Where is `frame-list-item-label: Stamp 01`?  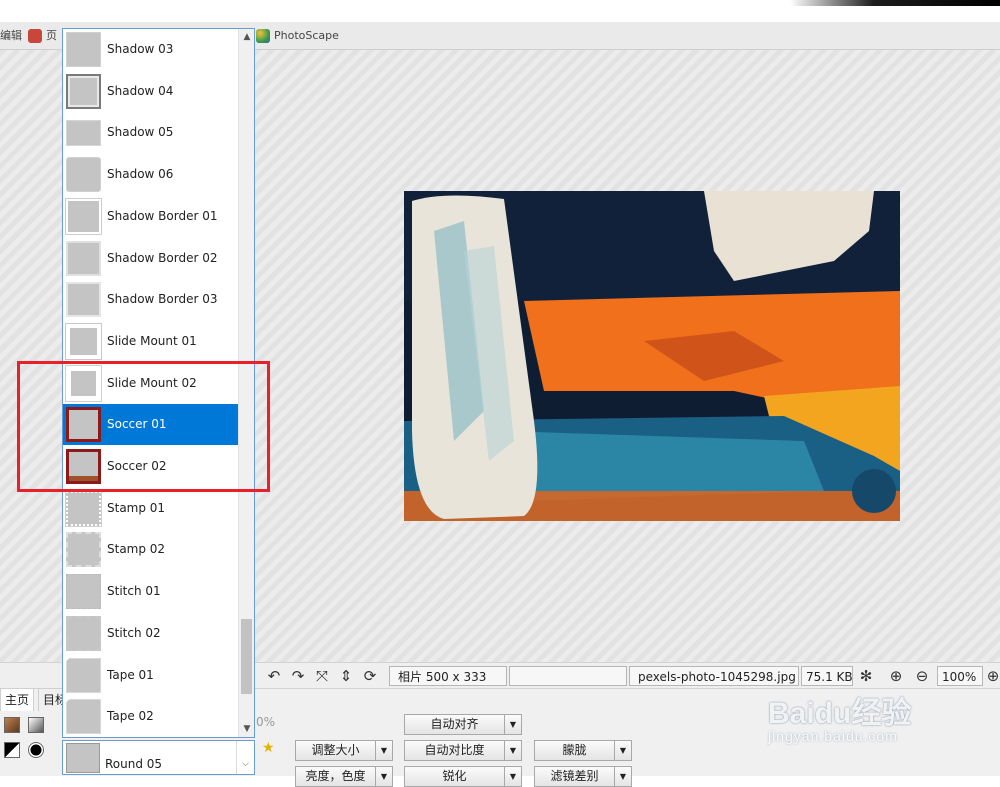 frame-list-item-label: Stamp 01 is located at coordinates (136, 508).